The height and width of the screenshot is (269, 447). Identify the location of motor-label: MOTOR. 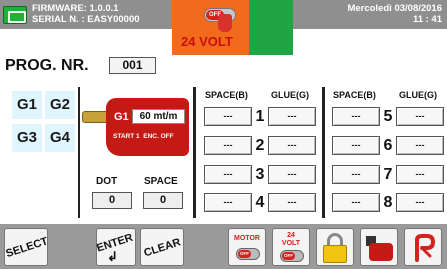
(247, 238).